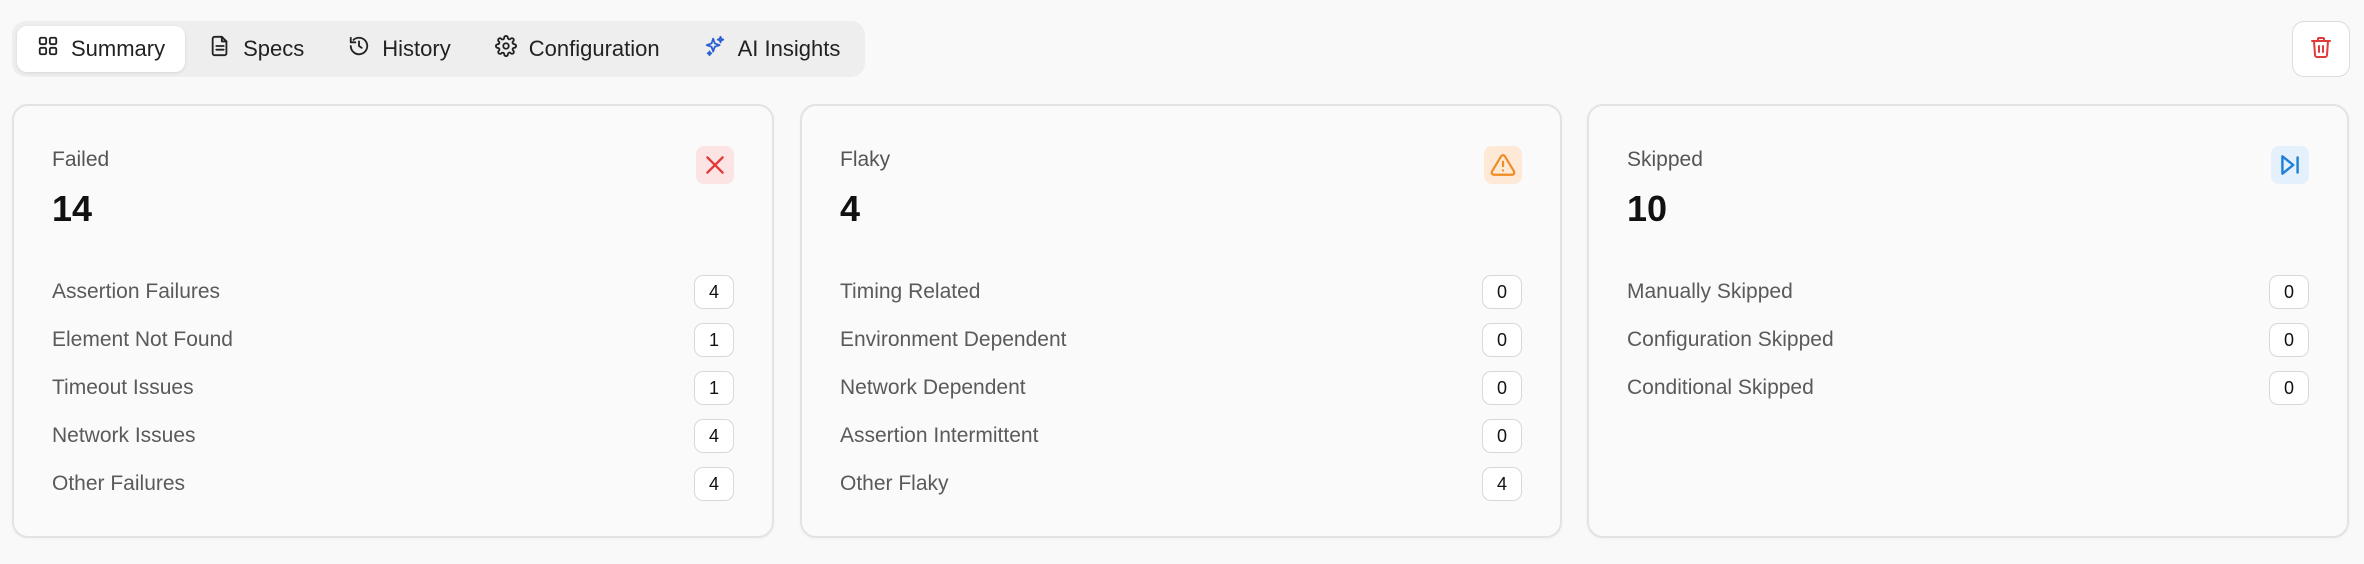 Image resolution: width=2364 pixels, height=564 pixels. I want to click on list-item: Timeout Issues 1, so click(393, 388).